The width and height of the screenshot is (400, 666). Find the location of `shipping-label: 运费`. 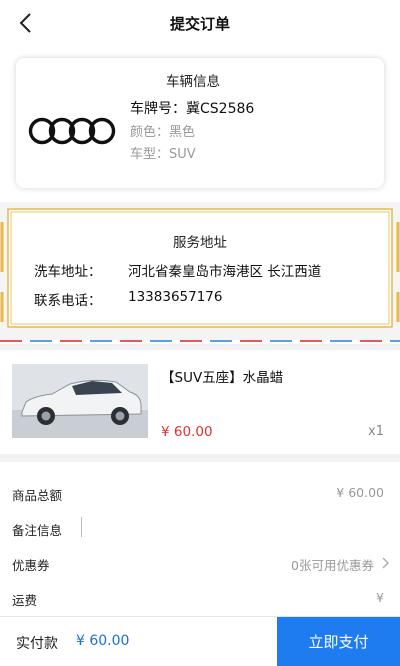

shipping-label: 运费 is located at coordinates (25, 600).